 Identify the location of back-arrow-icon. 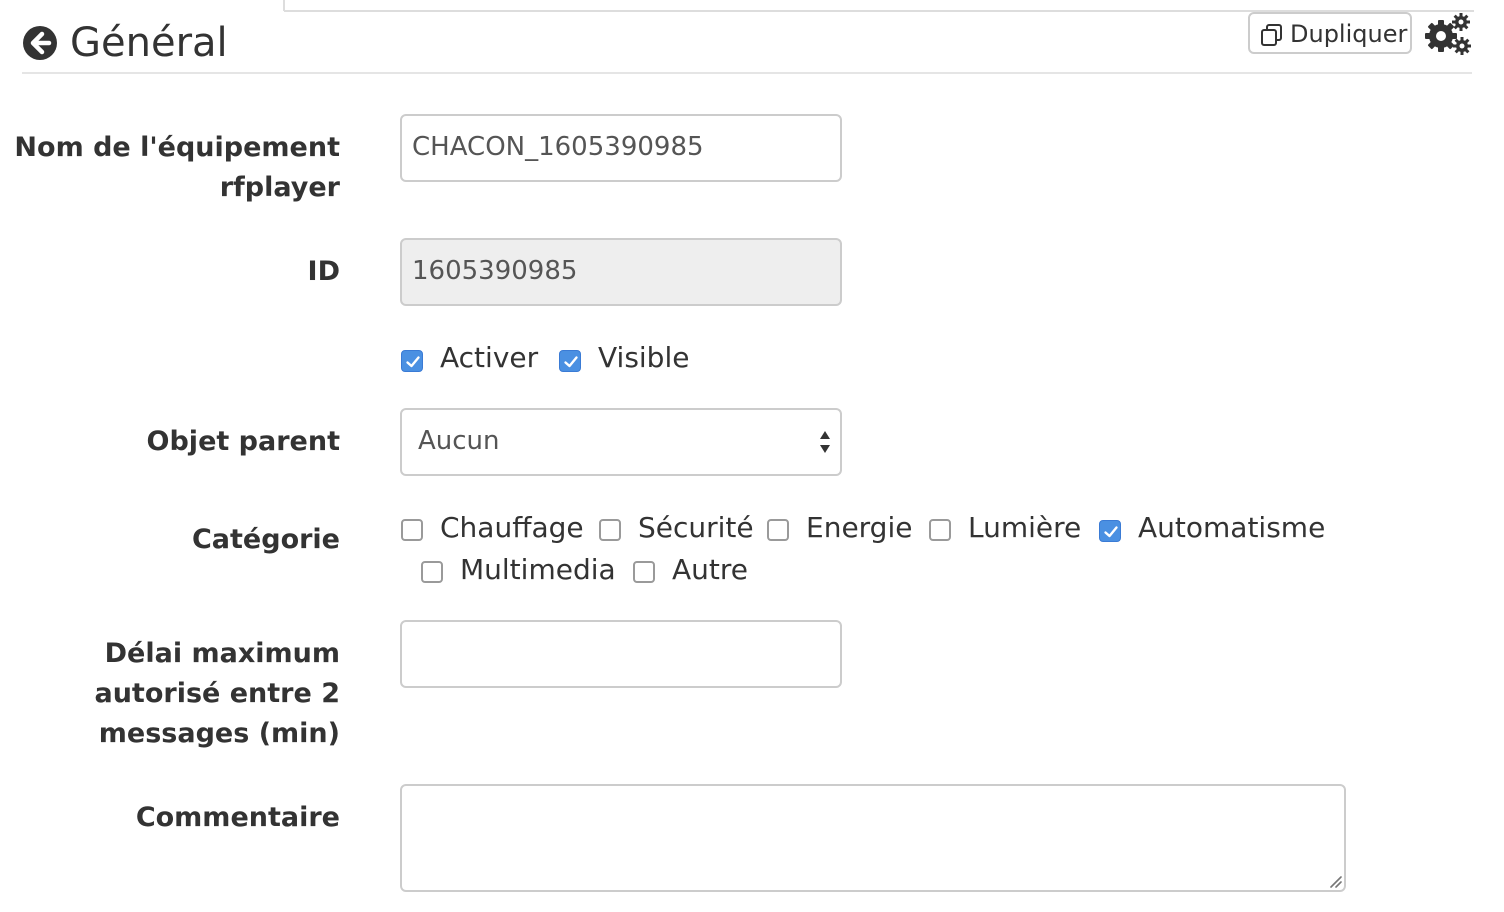
(40, 43).